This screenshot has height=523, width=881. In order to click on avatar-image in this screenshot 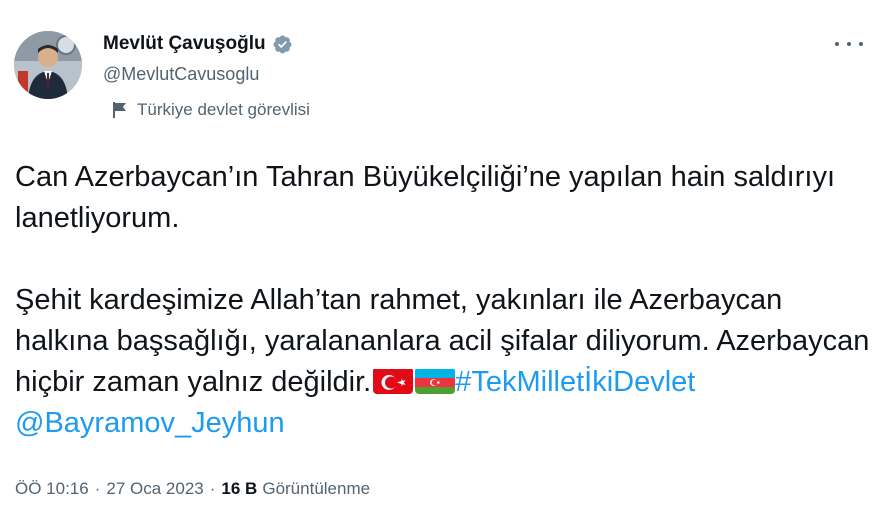, I will do `click(48, 65)`.